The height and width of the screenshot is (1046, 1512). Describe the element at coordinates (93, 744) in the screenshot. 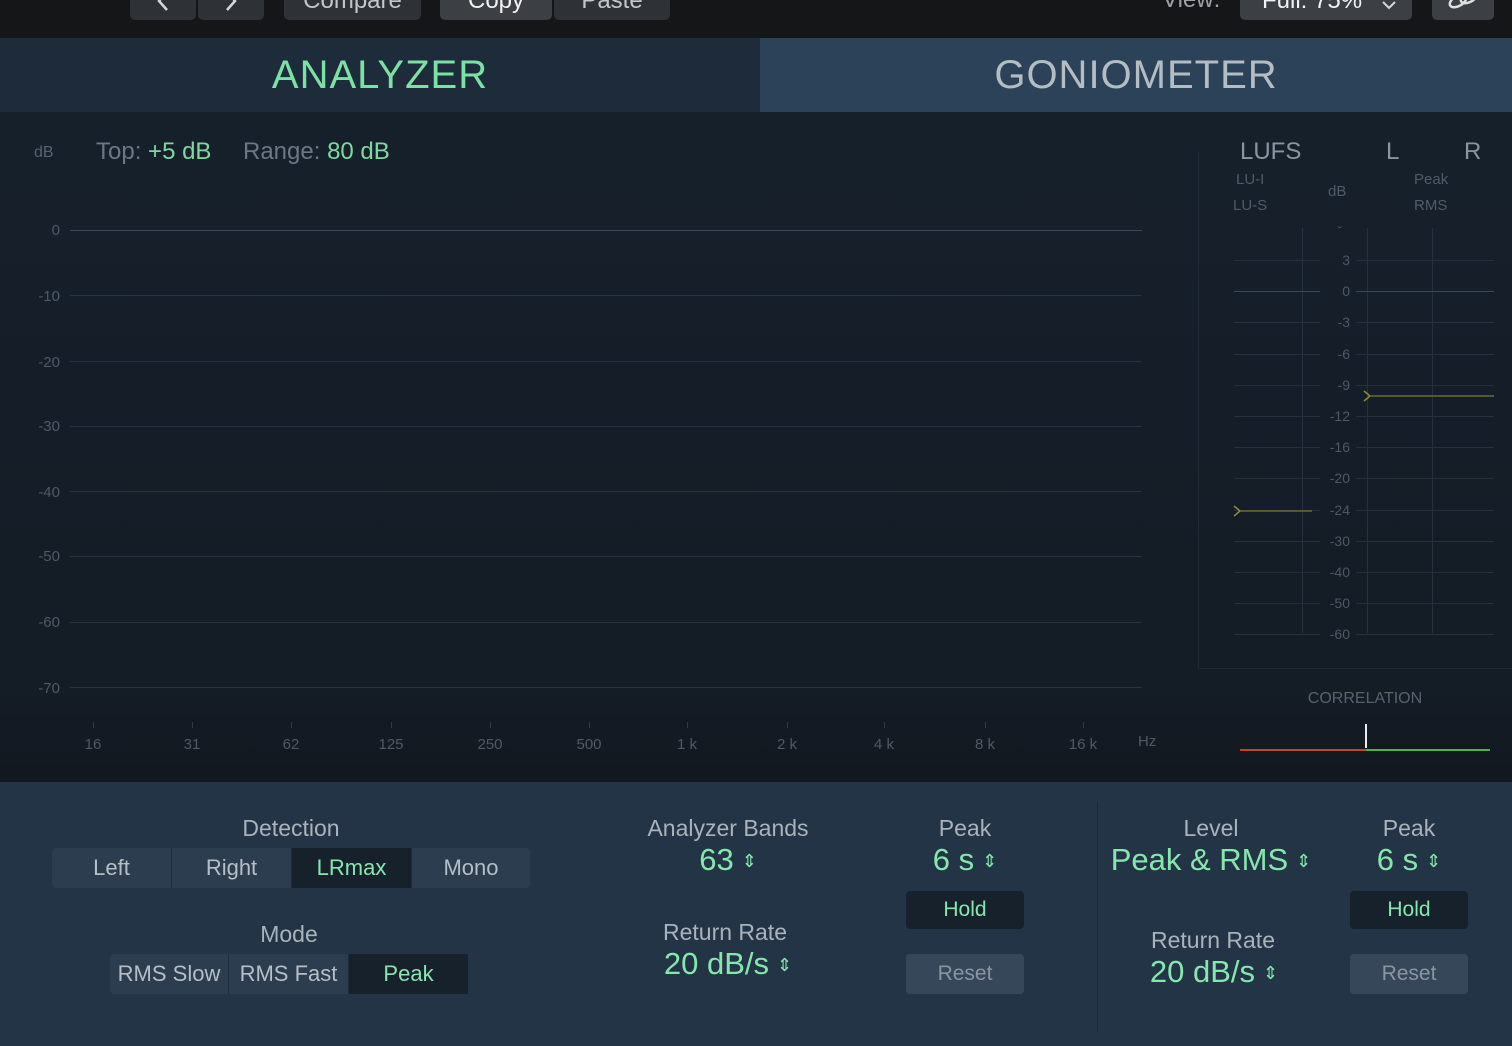

I see `x-tick-label: 16` at that location.